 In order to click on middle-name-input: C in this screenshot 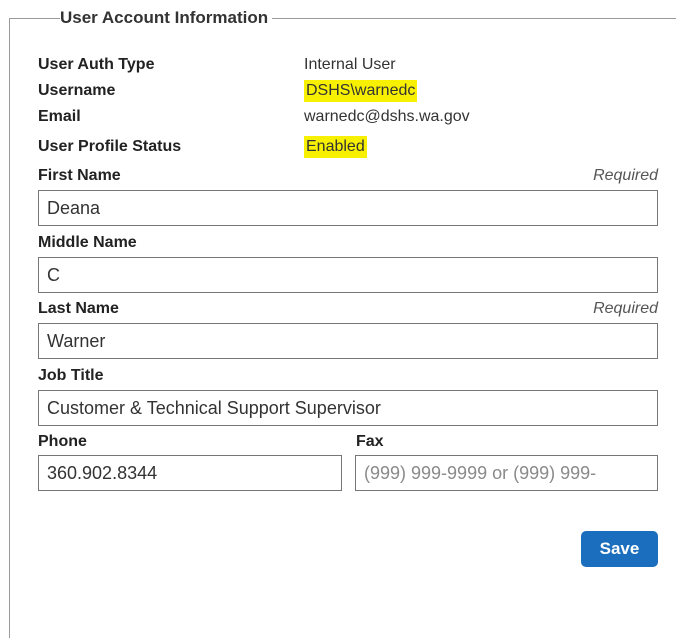, I will do `click(348, 275)`.